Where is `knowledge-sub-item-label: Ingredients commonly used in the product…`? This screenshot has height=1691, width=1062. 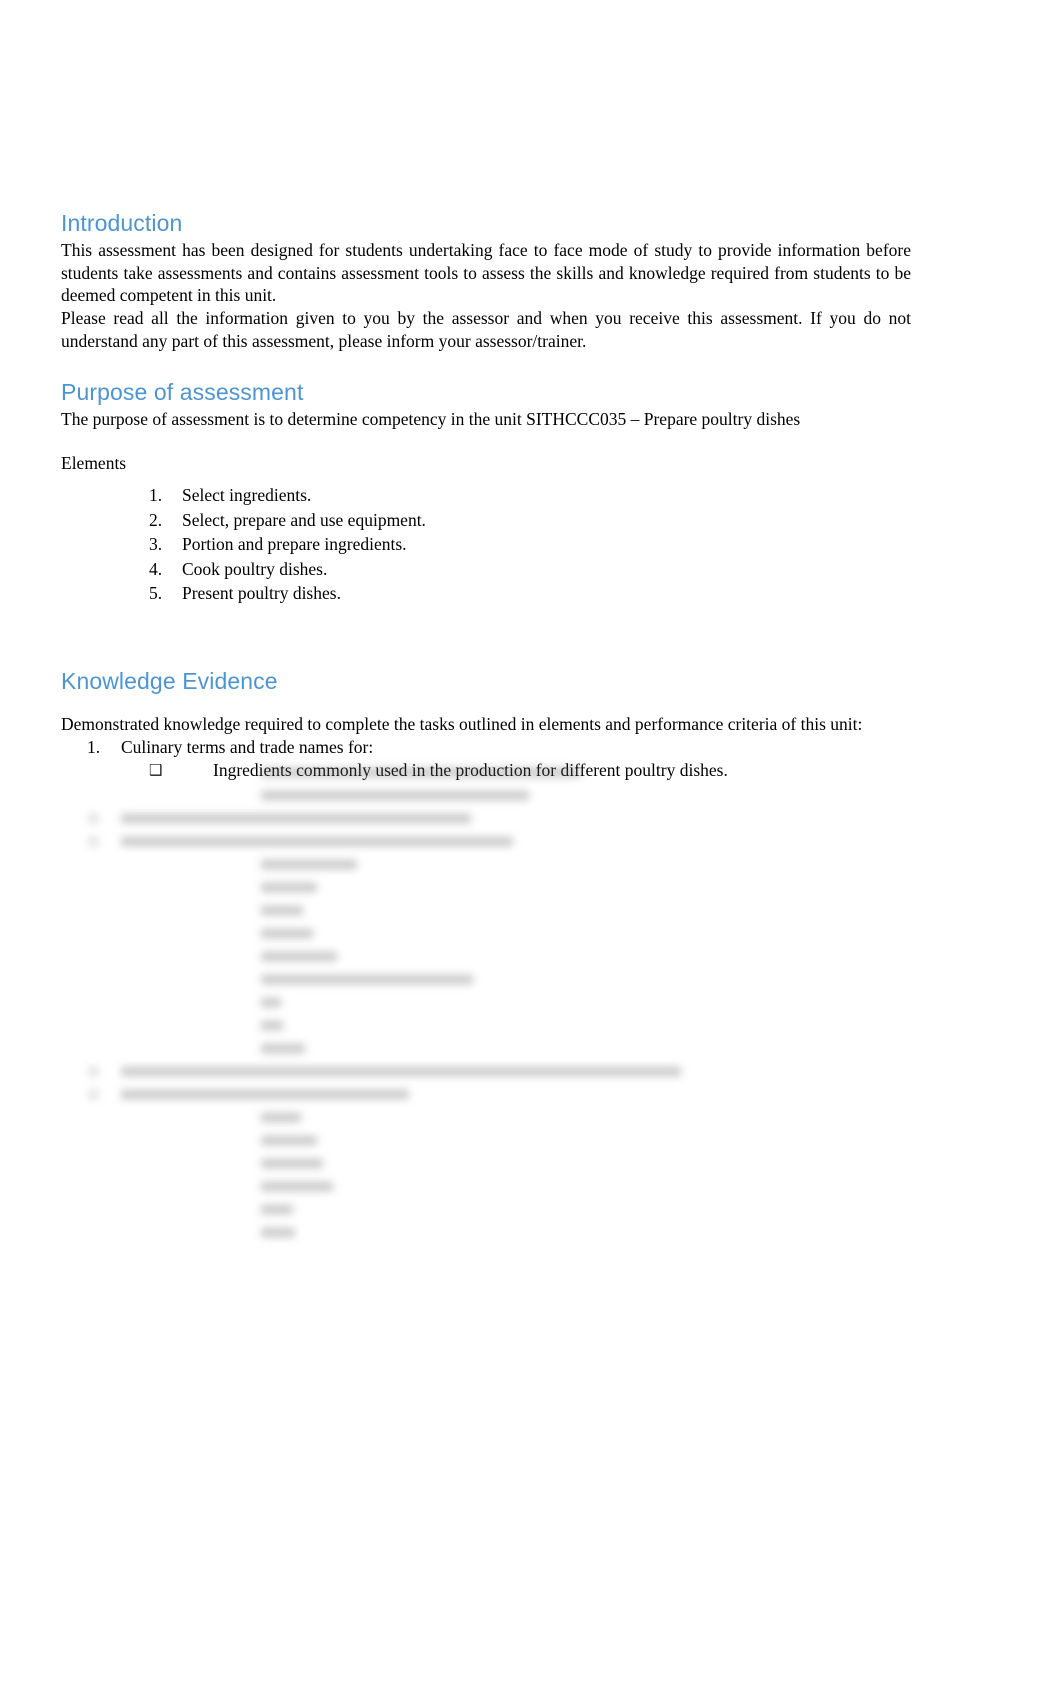
knowledge-sub-item-label: Ingredients commonly used in the product… is located at coordinates (470, 769).